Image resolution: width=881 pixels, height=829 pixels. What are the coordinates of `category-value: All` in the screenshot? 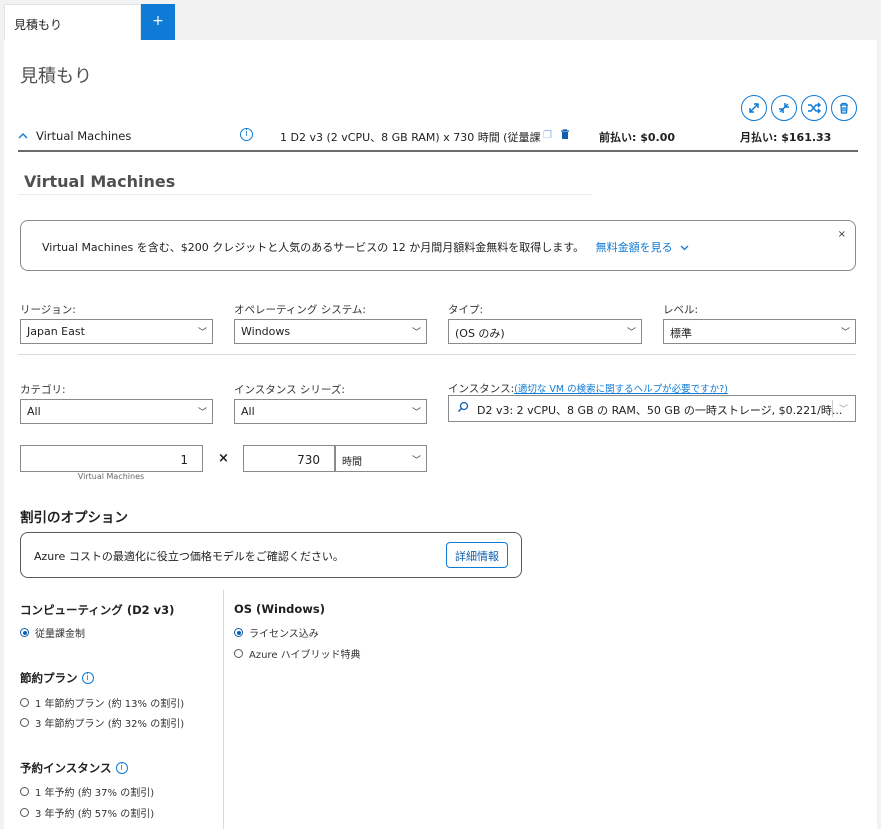 It's located at (34, 411).